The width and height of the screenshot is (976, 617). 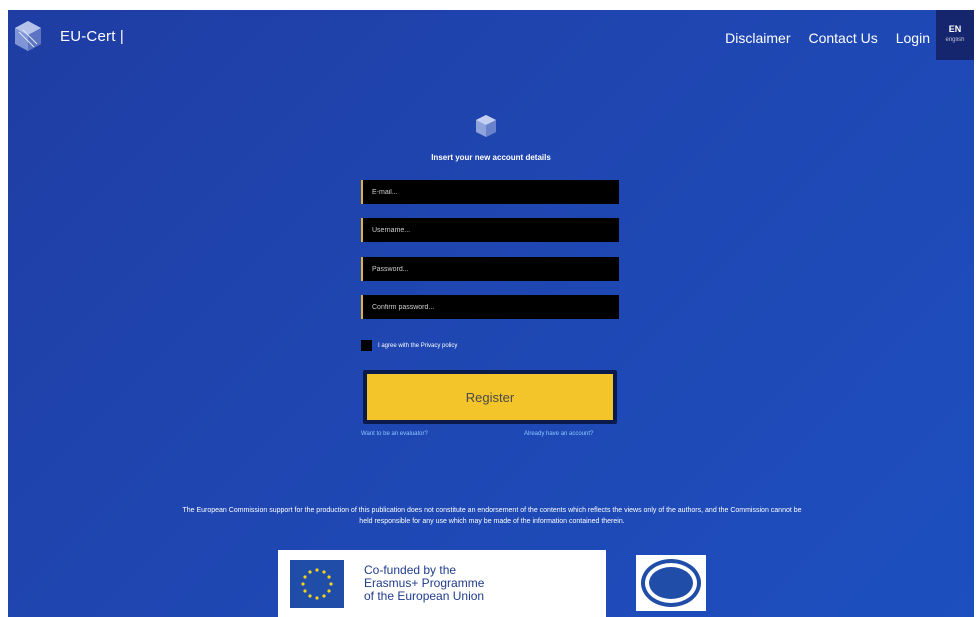 What do you see at coordinates (317, 583) in the screenshot?
I see `eu-flag-icon` at bounding box center [317, 583].